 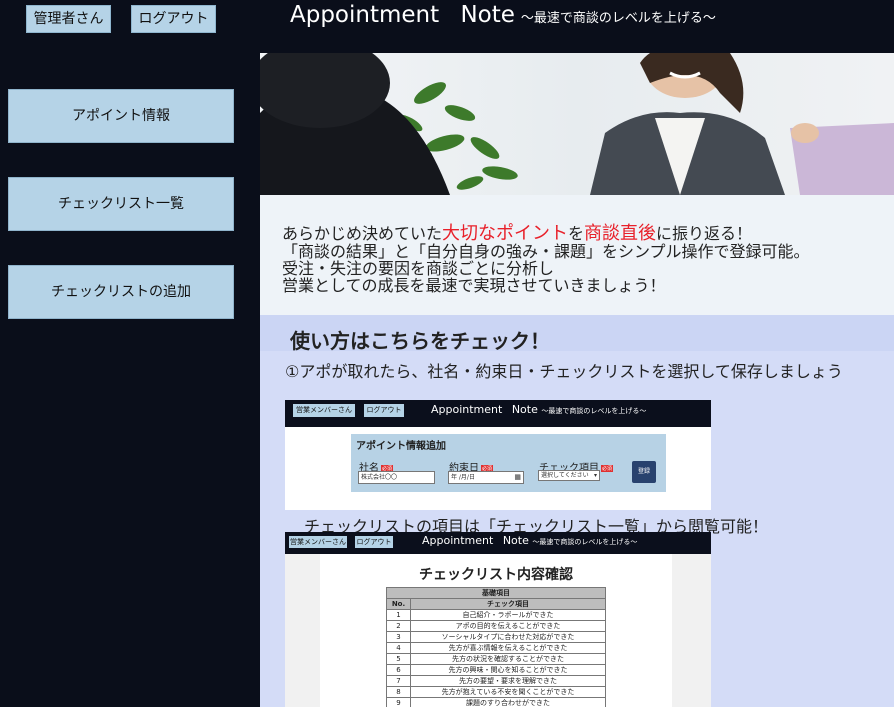 I want to click on howto-heading: 使い方はこちらをチェック！, so click(x=420, y=341).